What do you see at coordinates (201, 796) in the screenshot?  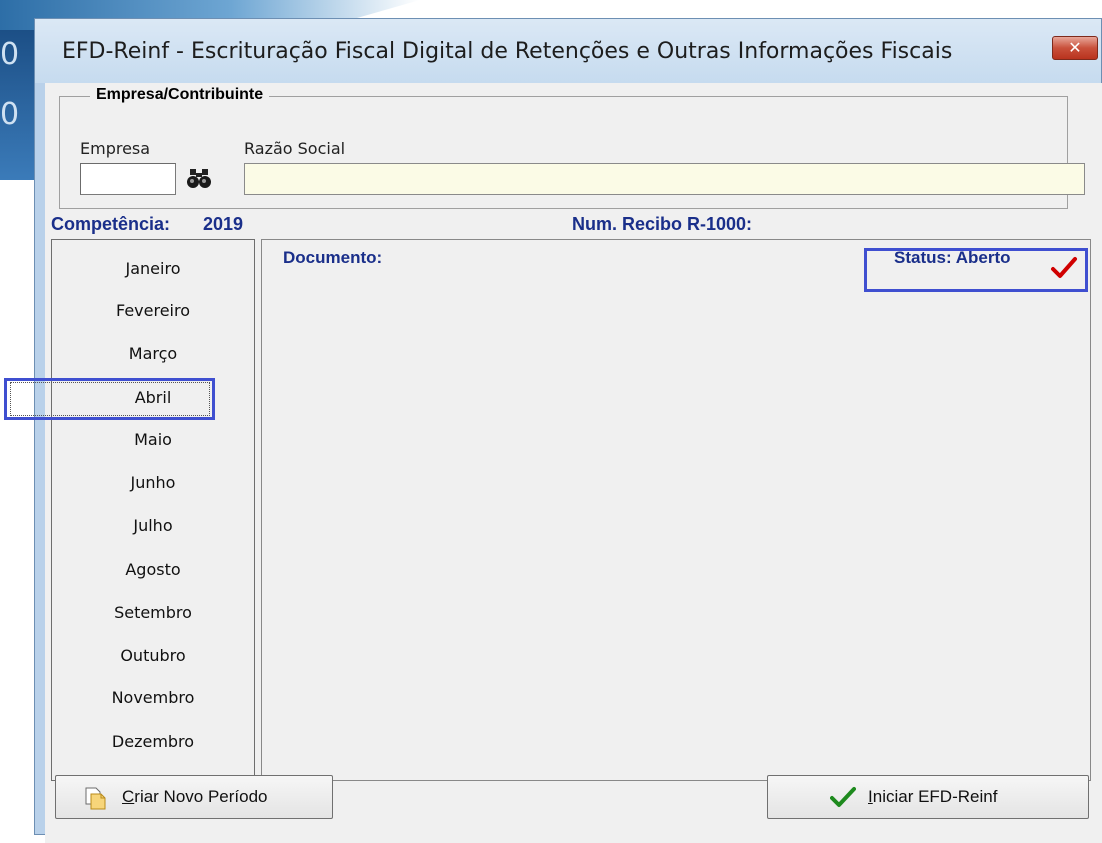 I see `criar-label-rest: riar Novo Período` at bounding box center [201, 796].